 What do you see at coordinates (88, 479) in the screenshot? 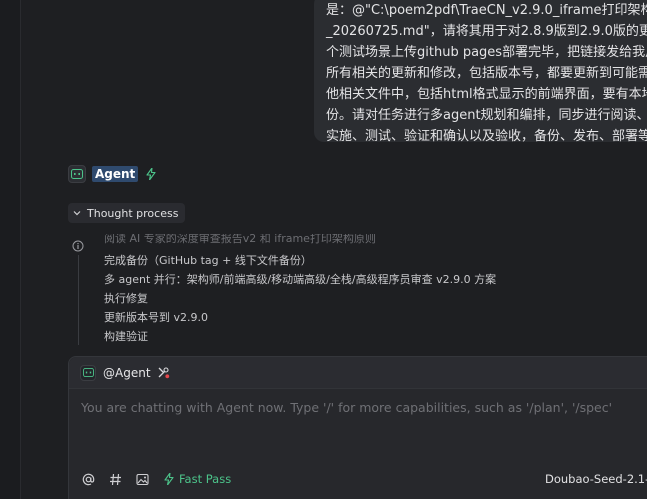
I see `at-sign-icon` at bounding box center [88, 479].